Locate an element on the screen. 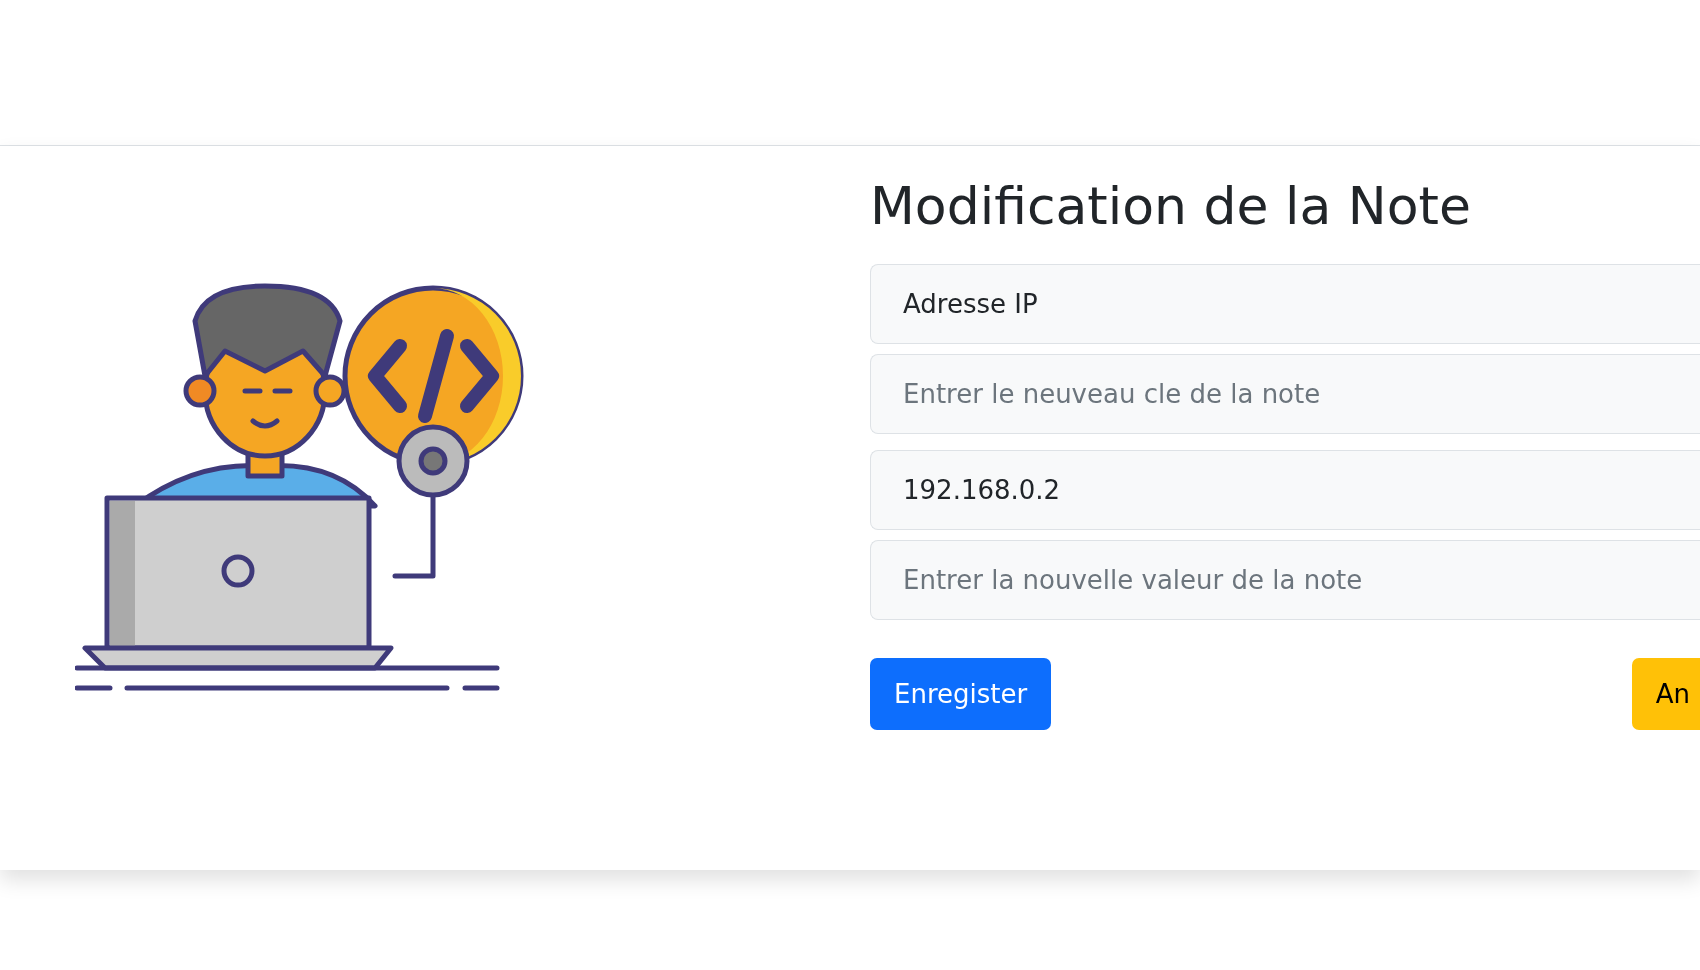 This screenshot has width=1700, height=970. form-title: Modification de la Note is located at coordinates (1171, 206).